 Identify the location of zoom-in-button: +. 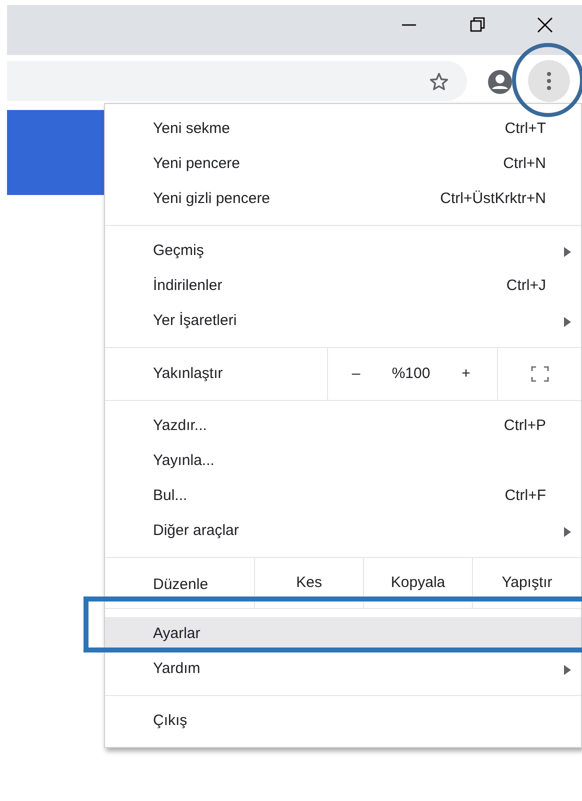
(466, 374).